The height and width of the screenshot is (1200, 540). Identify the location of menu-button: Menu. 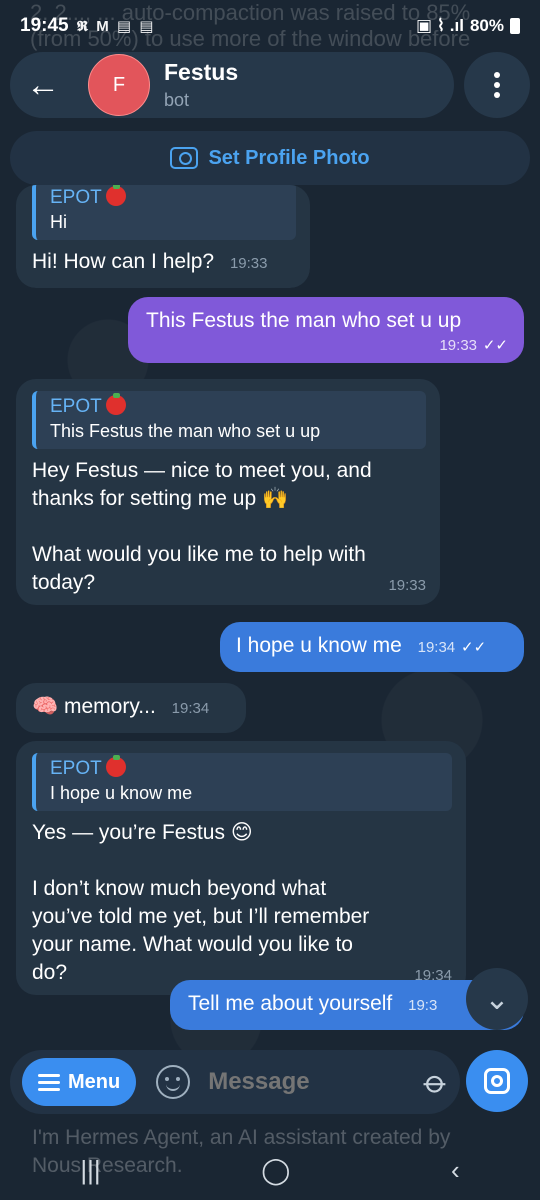
(79, 1082).